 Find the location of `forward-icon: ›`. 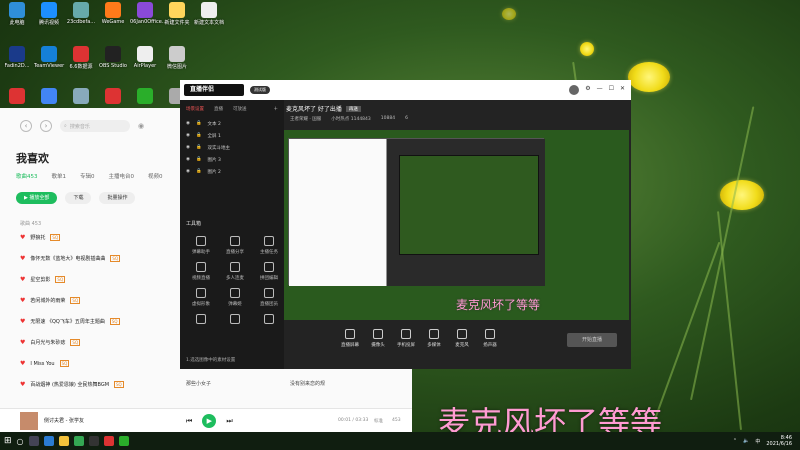

forward-icon: › is located at coordinates (46, 126).